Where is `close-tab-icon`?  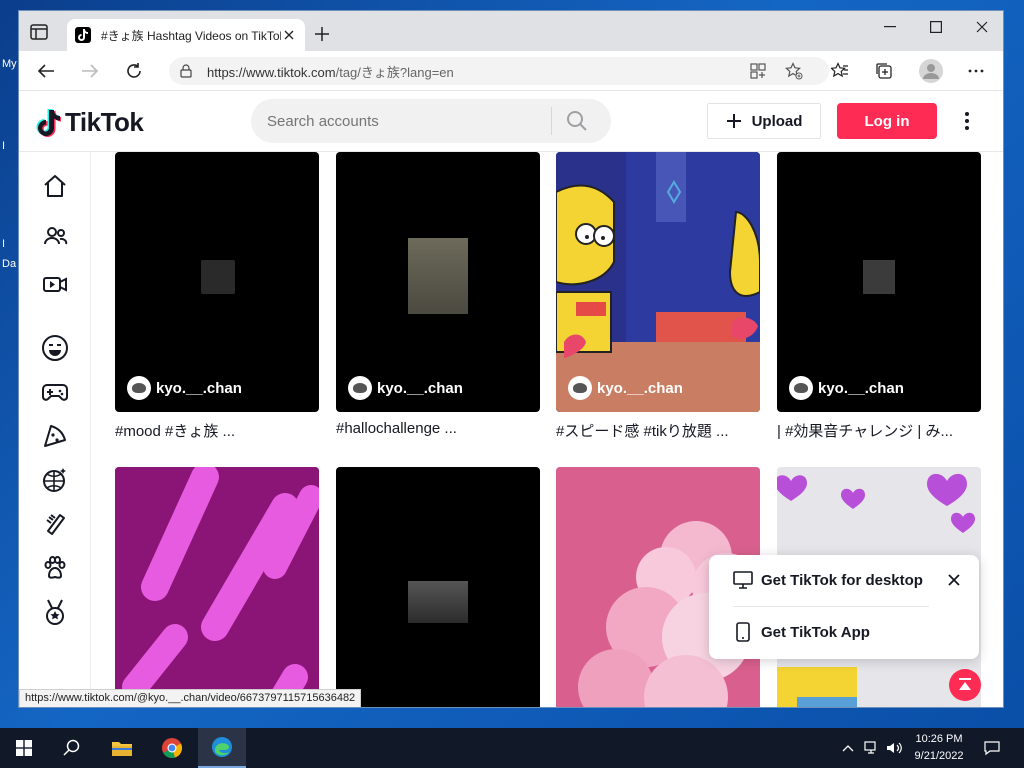
close-tab-icon is located at coordinates (289, 35).